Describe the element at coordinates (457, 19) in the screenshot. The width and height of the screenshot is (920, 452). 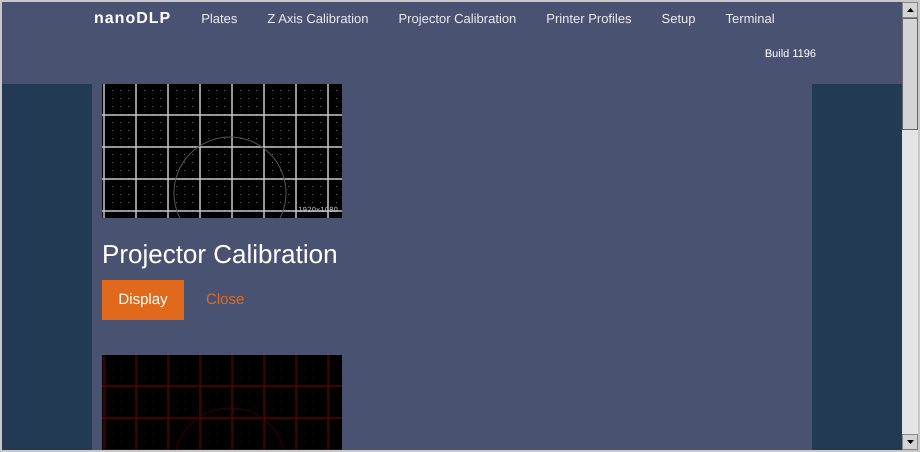
I see `nav-link: Projector Calibration` at that location.